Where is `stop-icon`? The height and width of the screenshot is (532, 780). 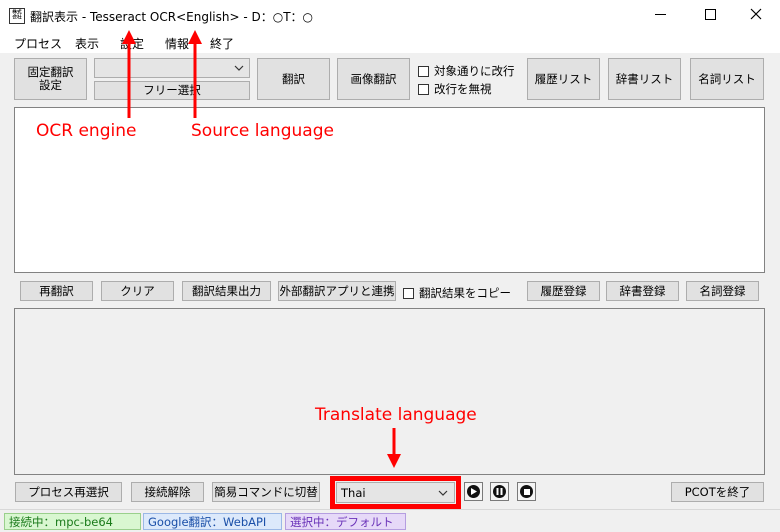
stop-icon is located at coordinates (526, 491).